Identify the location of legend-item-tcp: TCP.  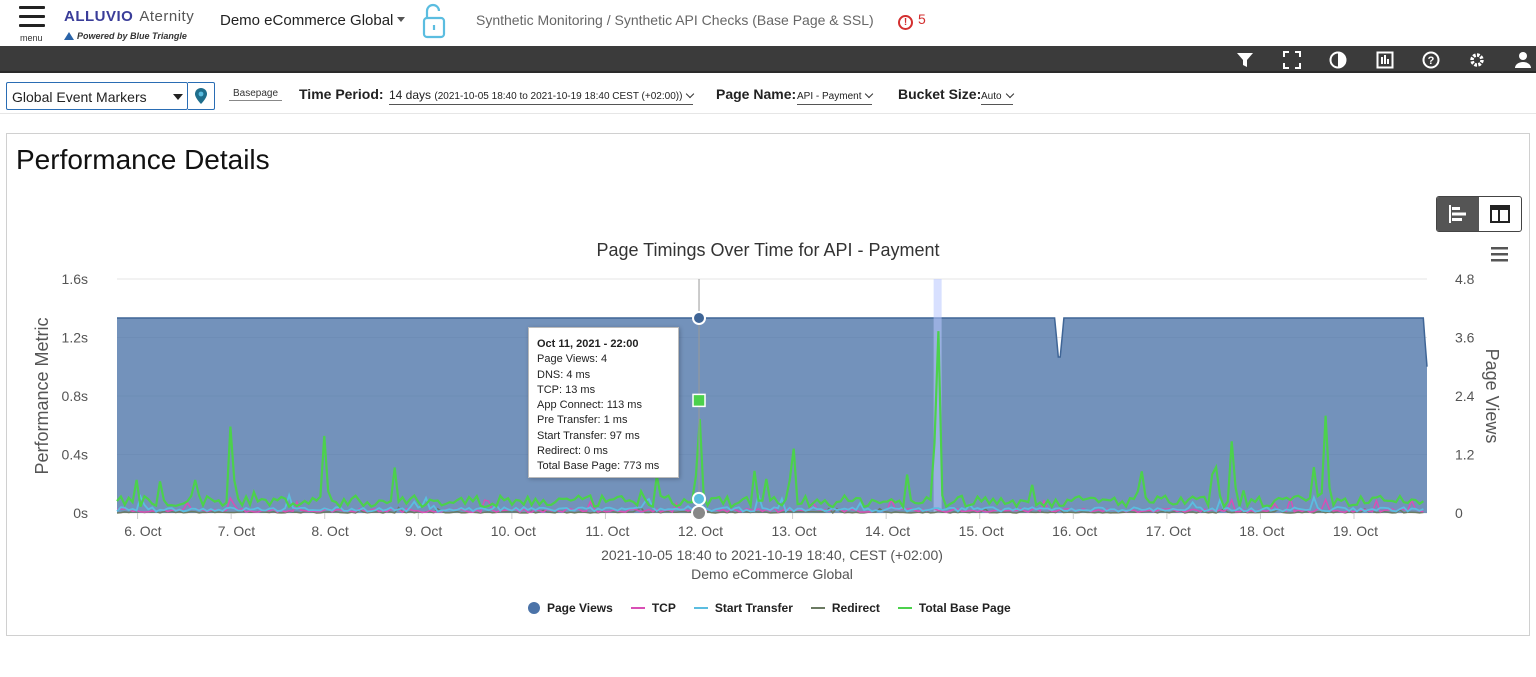
(653, 608).